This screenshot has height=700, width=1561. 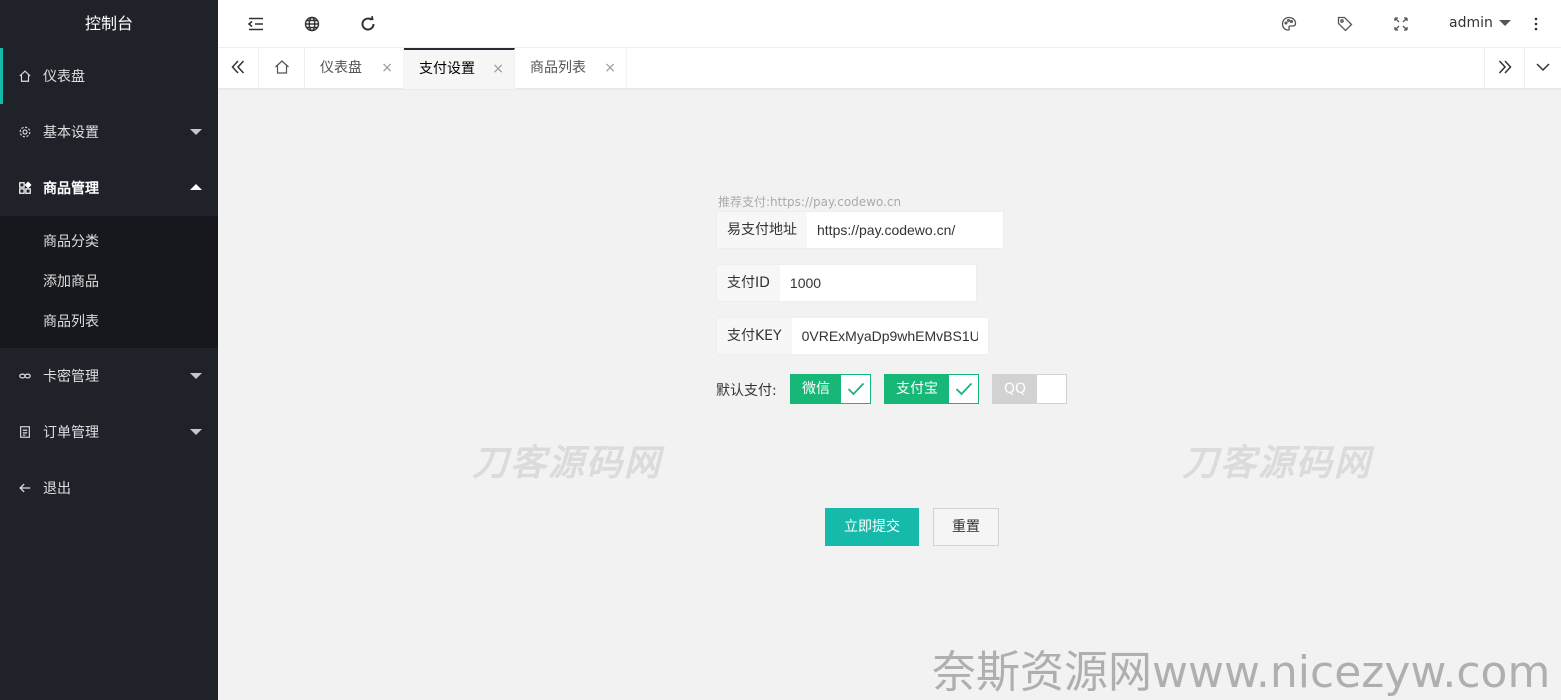 I want to click on pay-key-input, so click(x=889, y=336).